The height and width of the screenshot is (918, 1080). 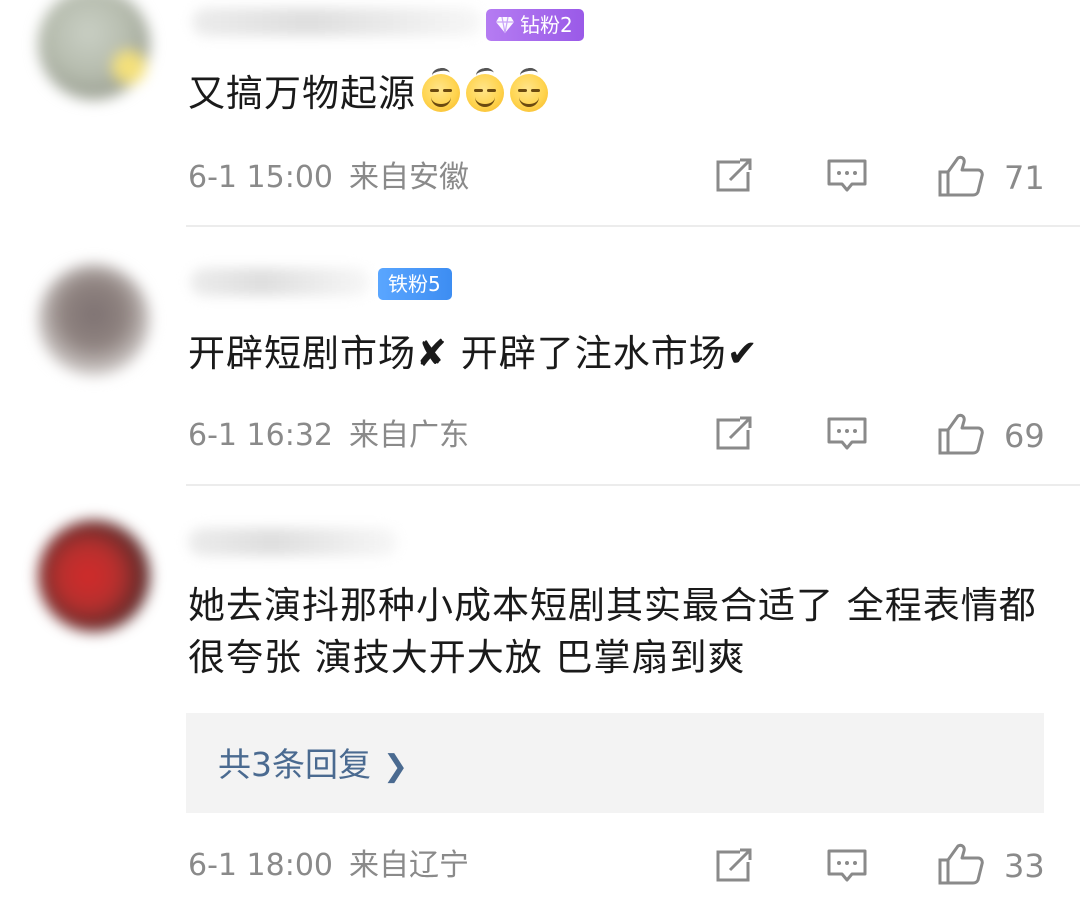 I want to click on replies-panel: 共3条回复 ❯, so click(x=615, y=763).